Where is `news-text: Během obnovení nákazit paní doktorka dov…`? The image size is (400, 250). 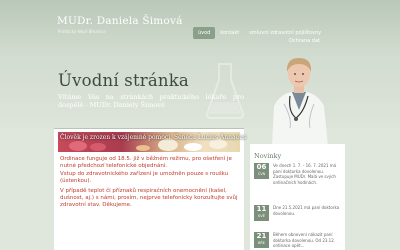
news-text: Během obnovení nákazit paní doktorka dov… is located at coordinates (304, 240).